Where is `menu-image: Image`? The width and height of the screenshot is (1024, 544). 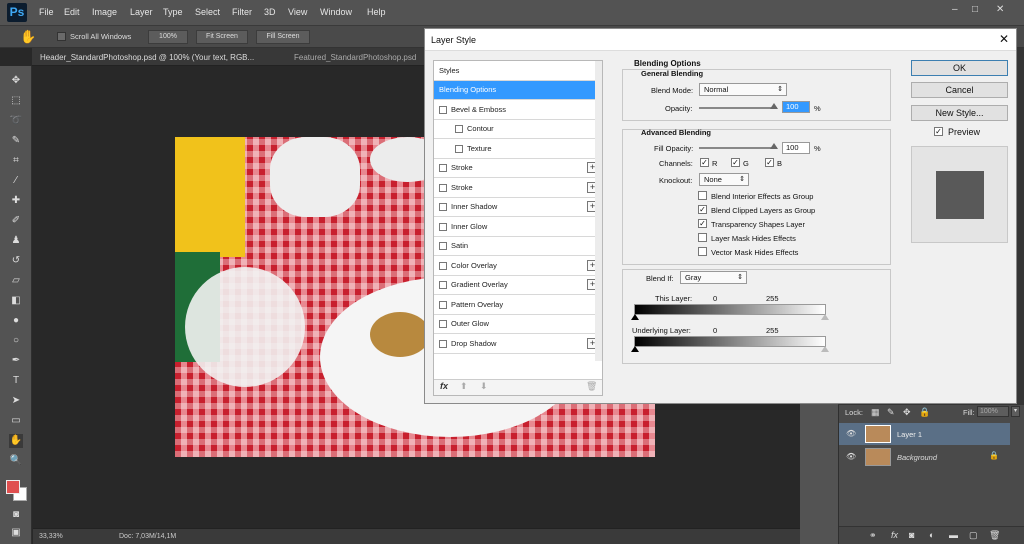
menu-image: Image is located at coordinates (104, 12).